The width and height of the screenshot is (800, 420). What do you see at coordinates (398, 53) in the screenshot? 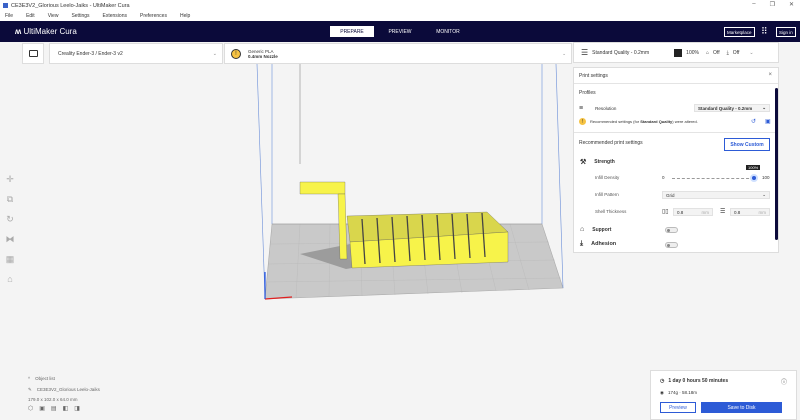
I see `material-selector: ! Generic PLA 0.4mm Nozzle ⌄` at bounding box center [398, 53].